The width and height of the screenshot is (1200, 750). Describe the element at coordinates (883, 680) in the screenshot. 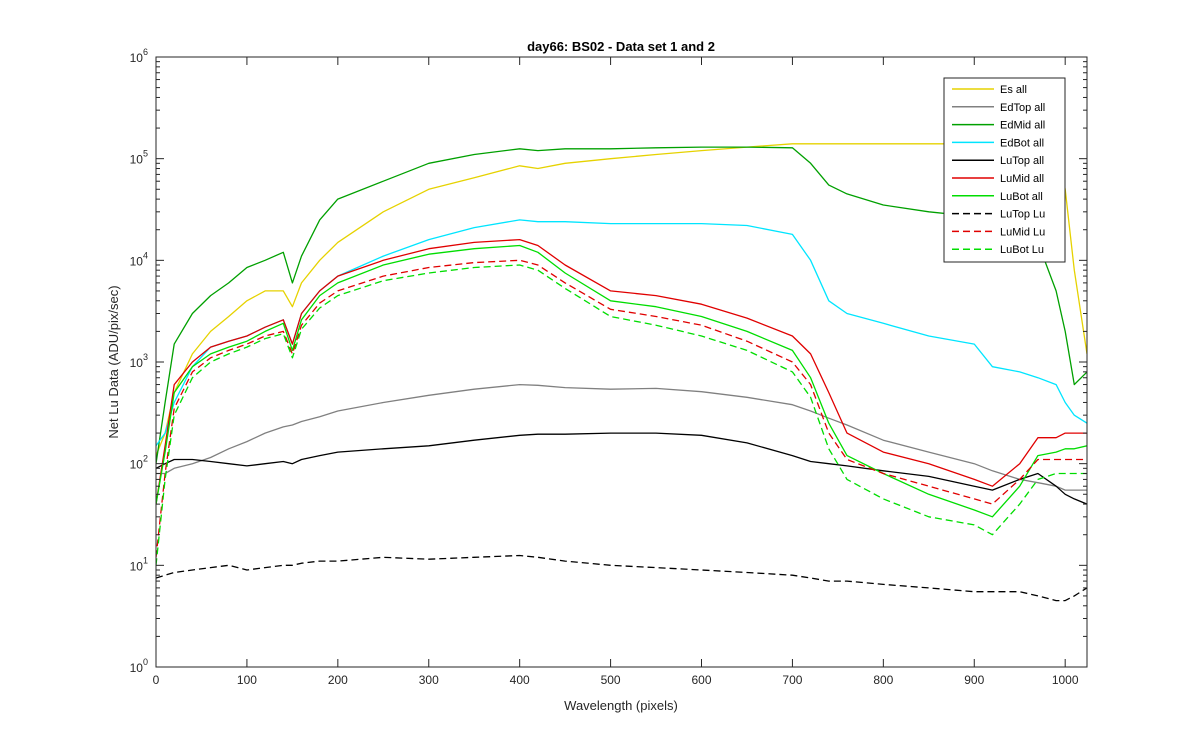

I see `x-tick-label: 800` at that location.